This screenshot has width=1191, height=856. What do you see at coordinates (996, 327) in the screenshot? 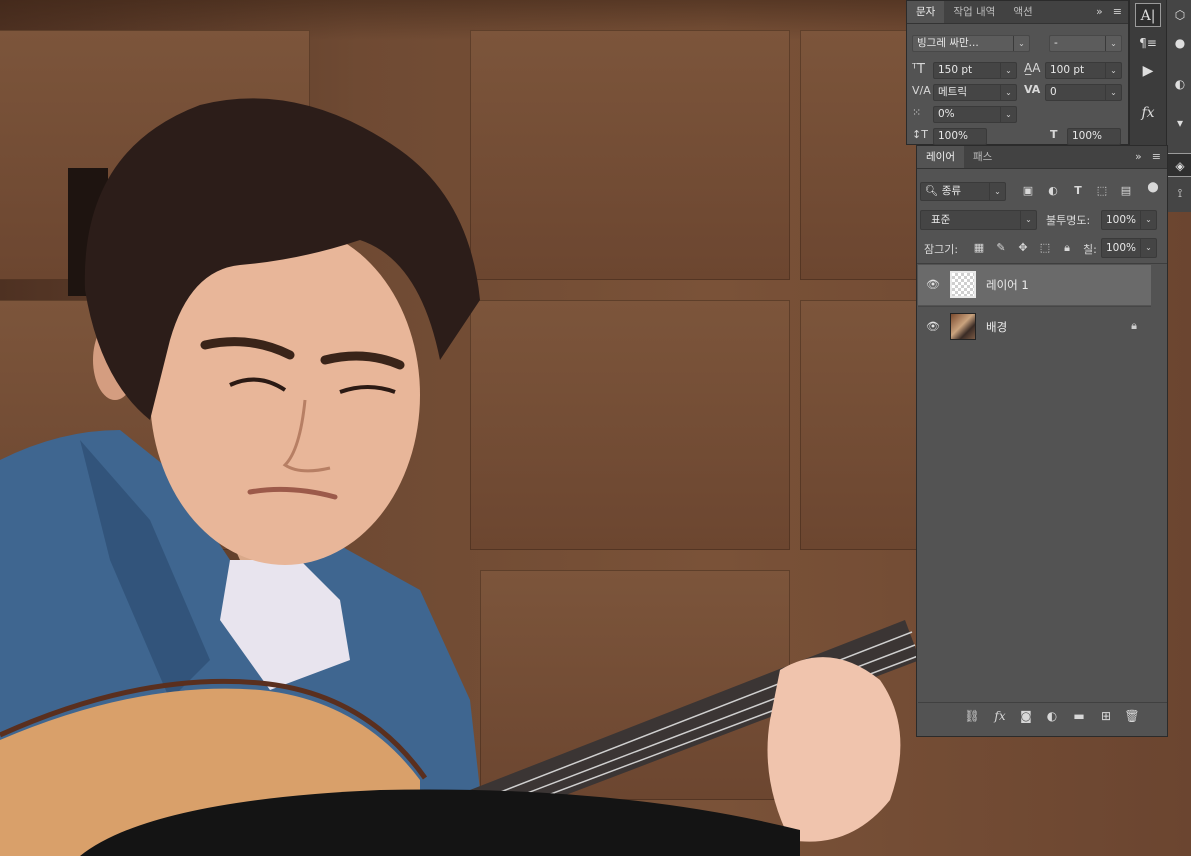
I see `layer-name: 배경` at bounding box center [996, 327].